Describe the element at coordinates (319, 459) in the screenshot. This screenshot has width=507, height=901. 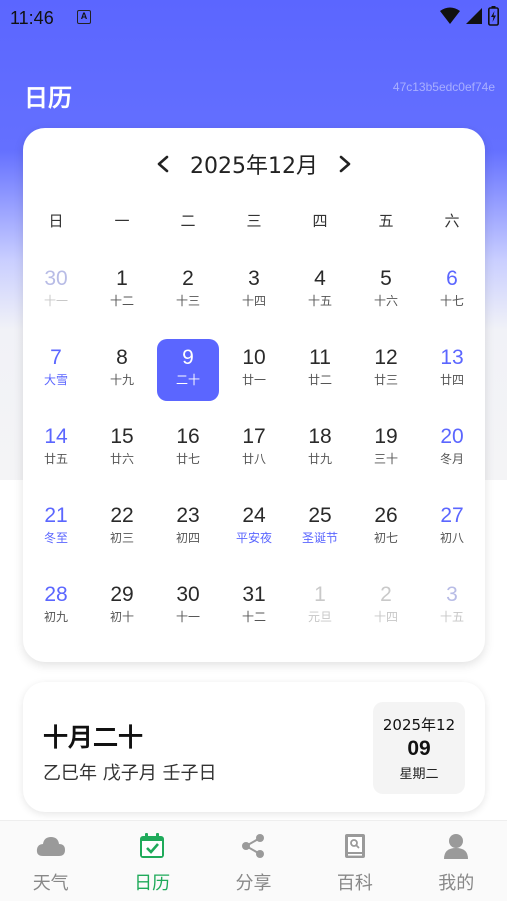
I see `lunar-label: 廿九` at that location.